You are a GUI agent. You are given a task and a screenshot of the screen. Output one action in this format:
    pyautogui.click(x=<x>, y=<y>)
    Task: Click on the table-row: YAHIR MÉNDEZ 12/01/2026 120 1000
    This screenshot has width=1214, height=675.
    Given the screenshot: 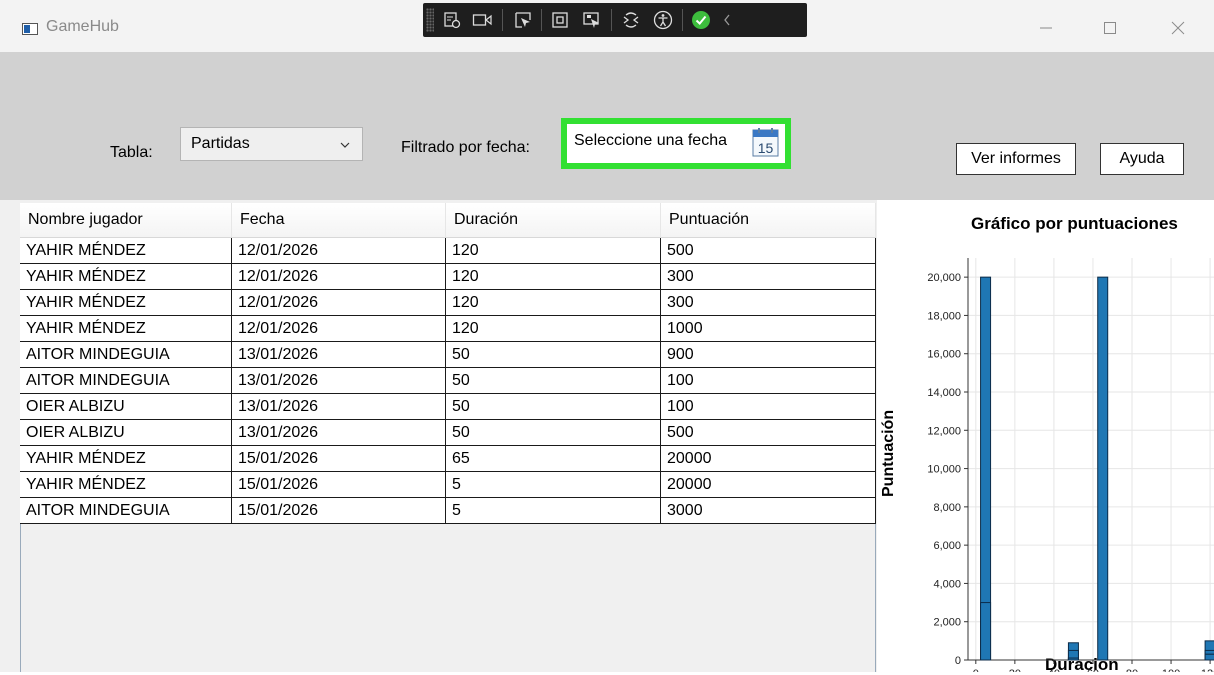 What is the action you would take?
    pyautogui.click(x=448, y=329)
    